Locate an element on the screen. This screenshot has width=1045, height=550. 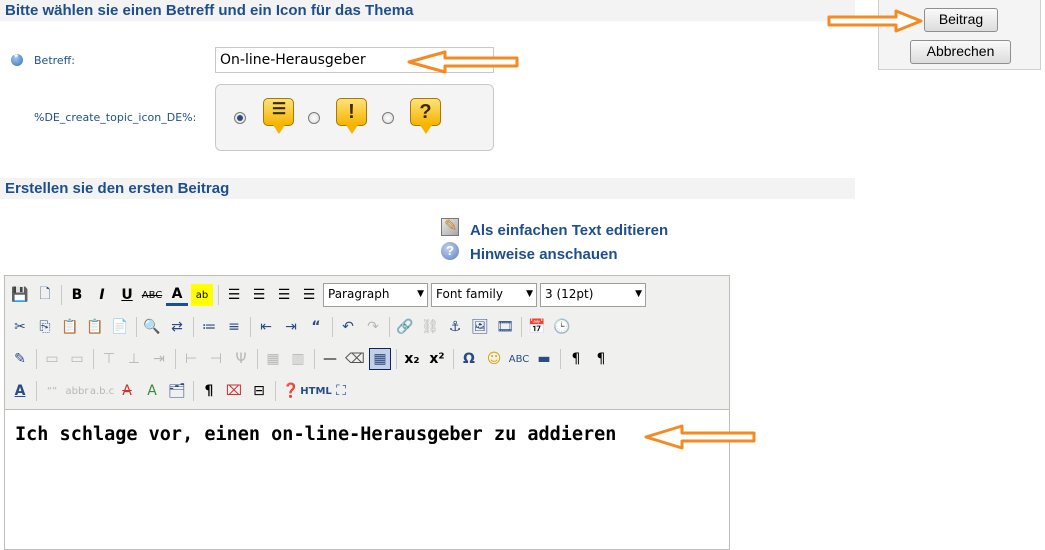
copy-icon: ⎘ is located at coordinates (45, 327).